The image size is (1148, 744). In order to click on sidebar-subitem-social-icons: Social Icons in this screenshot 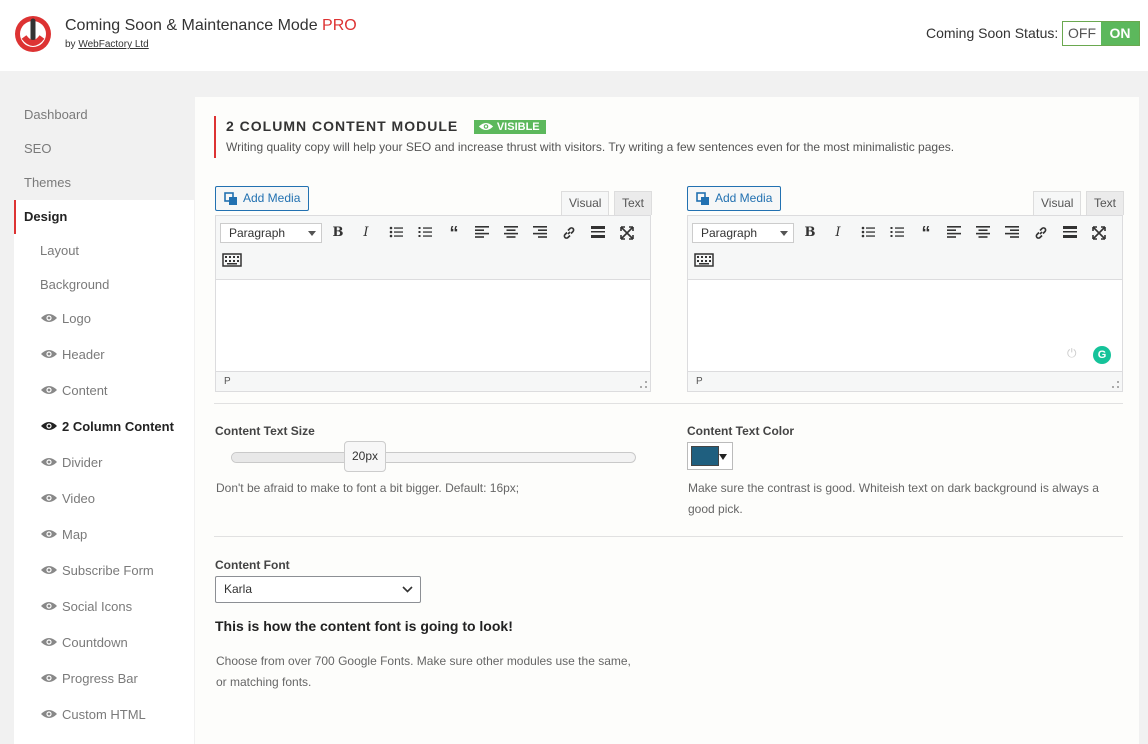, I will do `click(104, 607)`.